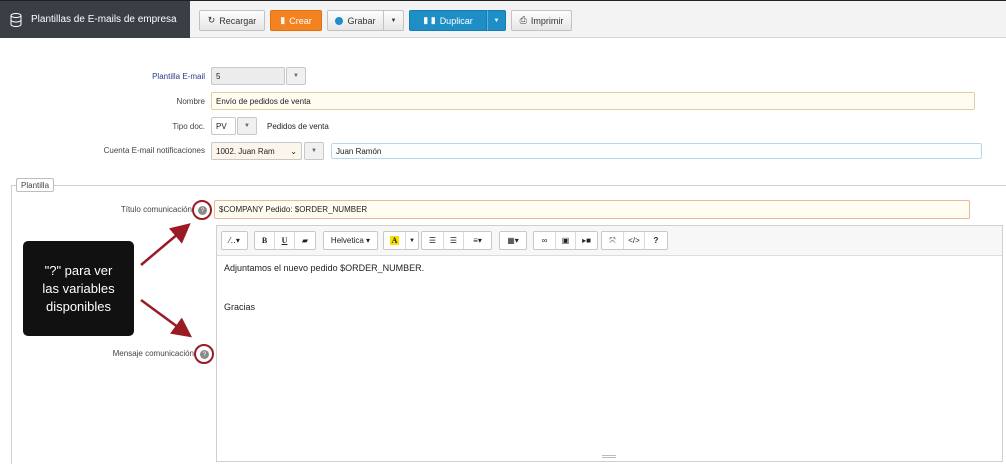 This screenshot has height=464, width=1006. I want to click on arrow-to-message-help, so click(166, 318).